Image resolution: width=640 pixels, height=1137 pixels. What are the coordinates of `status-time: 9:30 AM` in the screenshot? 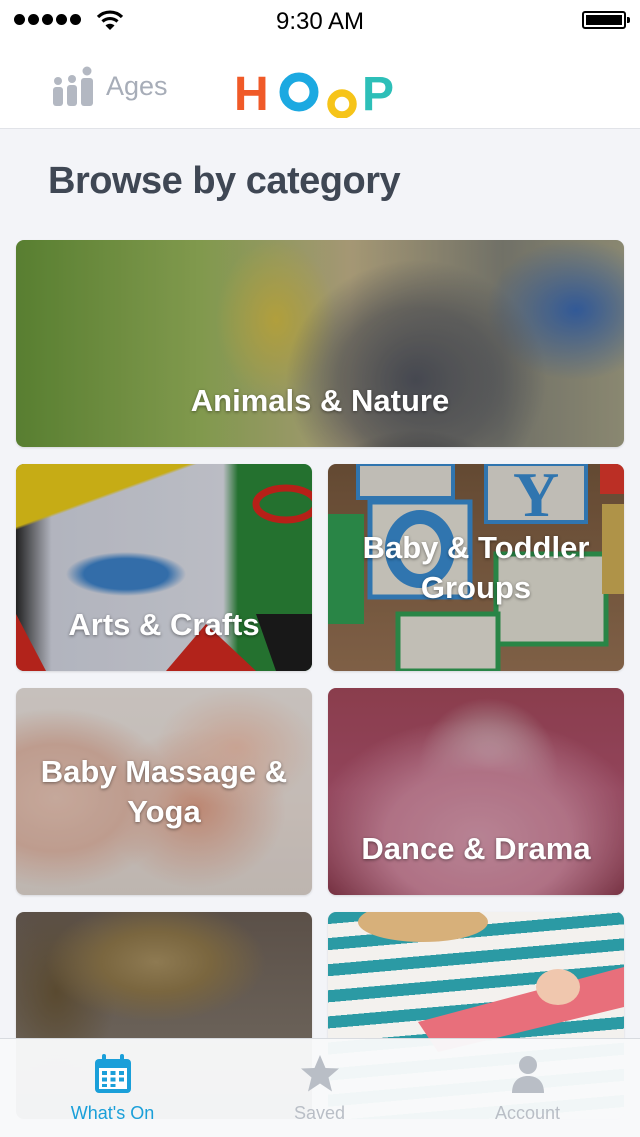 It's located at (320, 21).